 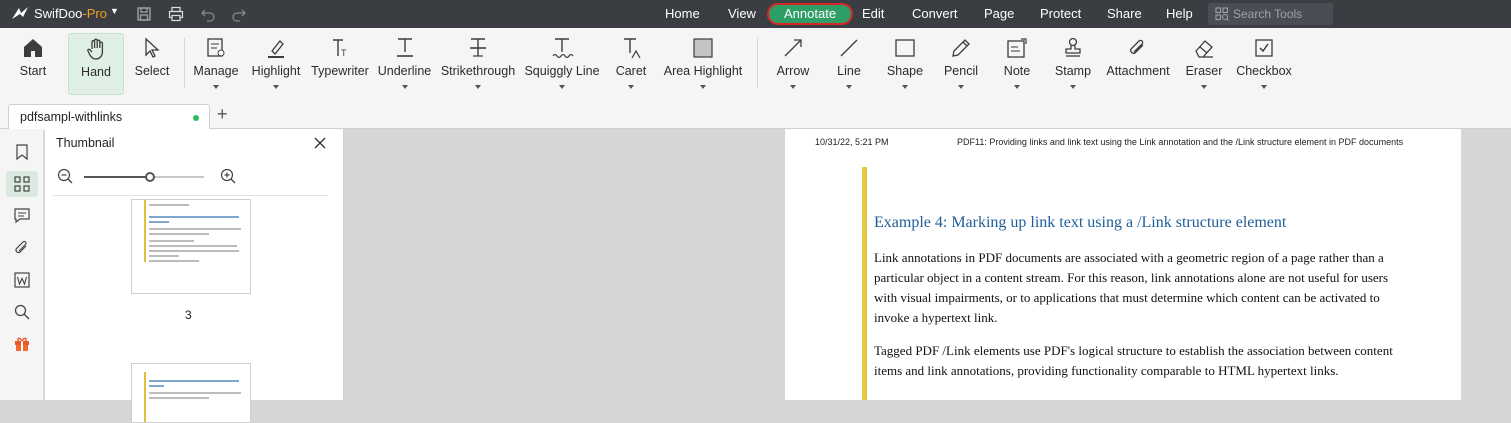 I want to click on menu-annotate: Annotate, so click(x=810, y=14).